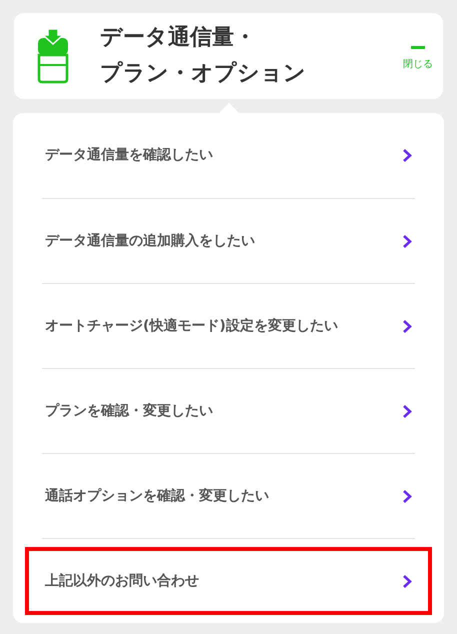 The height and width of the screenshot is (634, 457). What do you see at coordinates (228, 326) in the screenshot?
I see `menu-item: オートチャージ(快適モード)設定を変更したい` at bounding box center [228, 326].